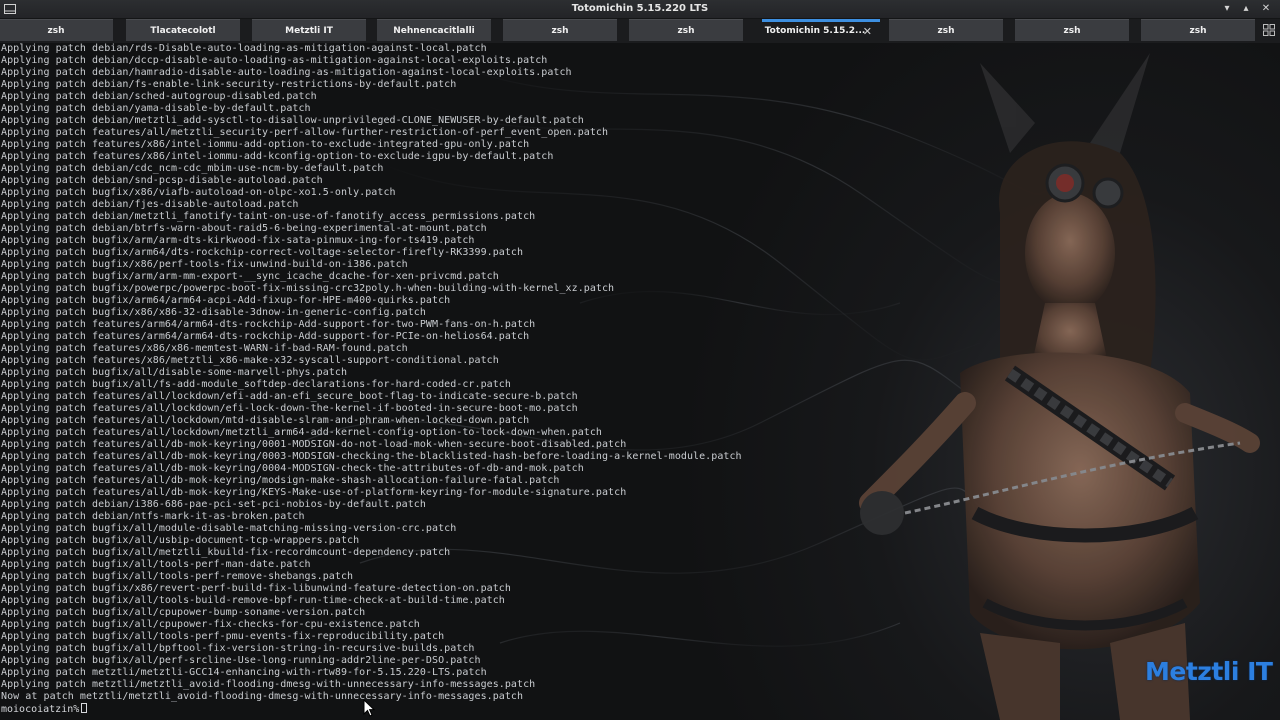 This screenshot has width=1280, height=720. I want to click on tab-label: Tlacatecolotl, so click(183, 31).